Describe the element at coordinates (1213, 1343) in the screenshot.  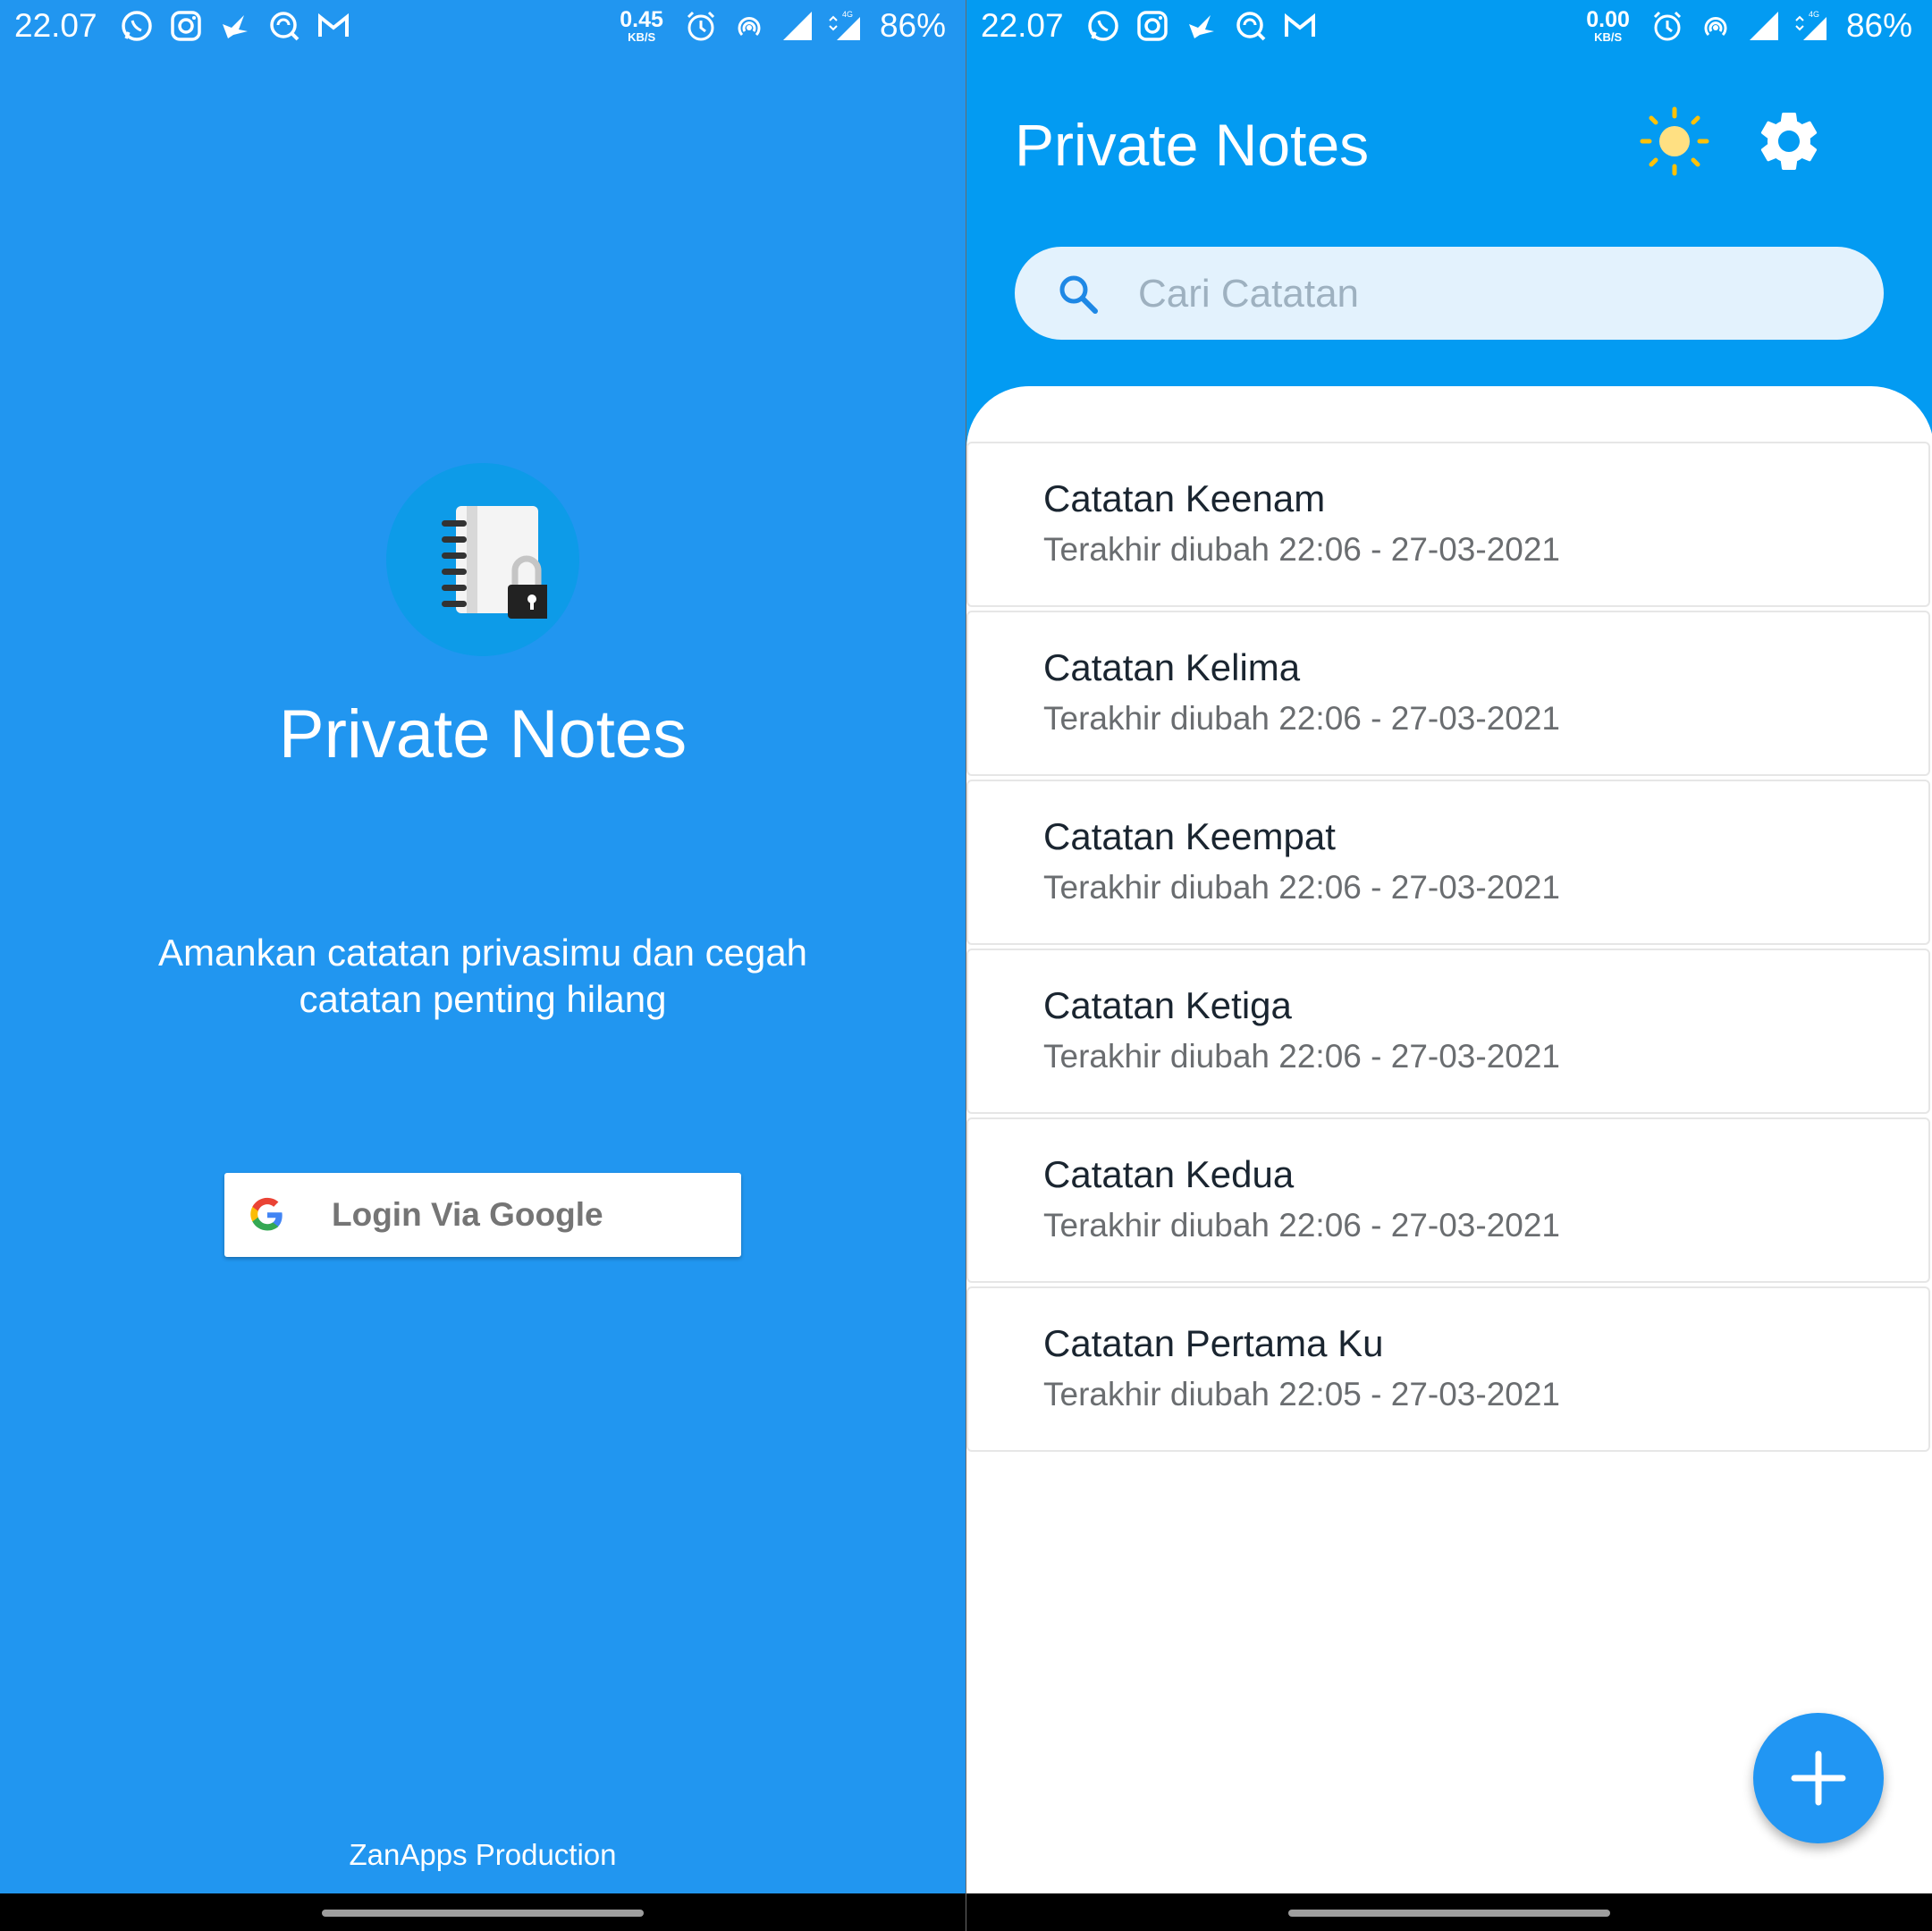
I see `note-title: Catatan Pertama Ku` at that location.